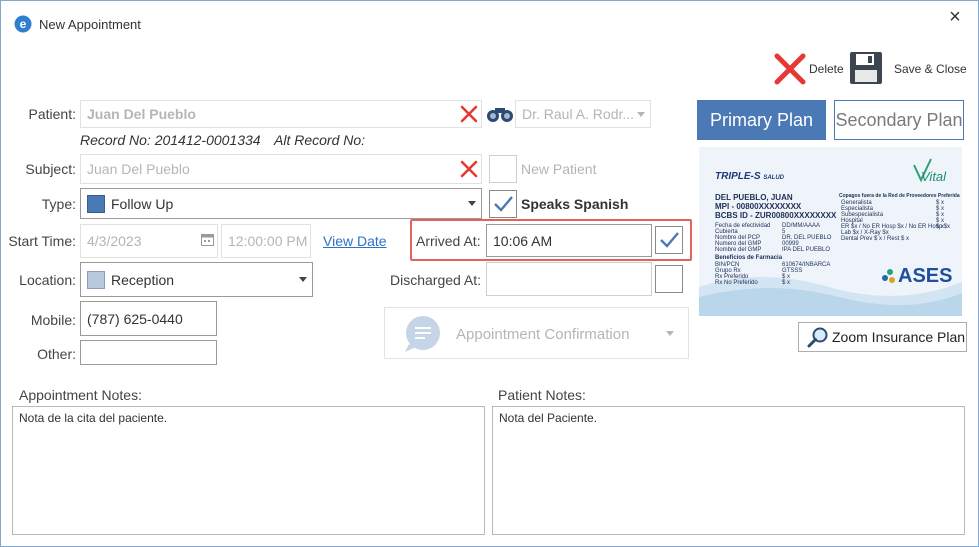 Image resolution: width=979 pixels, height=547 pixels. Describe the element at coordinates (320, 140) in the screenshot. I see `alt-record-no: Alt Record No:` at that location.